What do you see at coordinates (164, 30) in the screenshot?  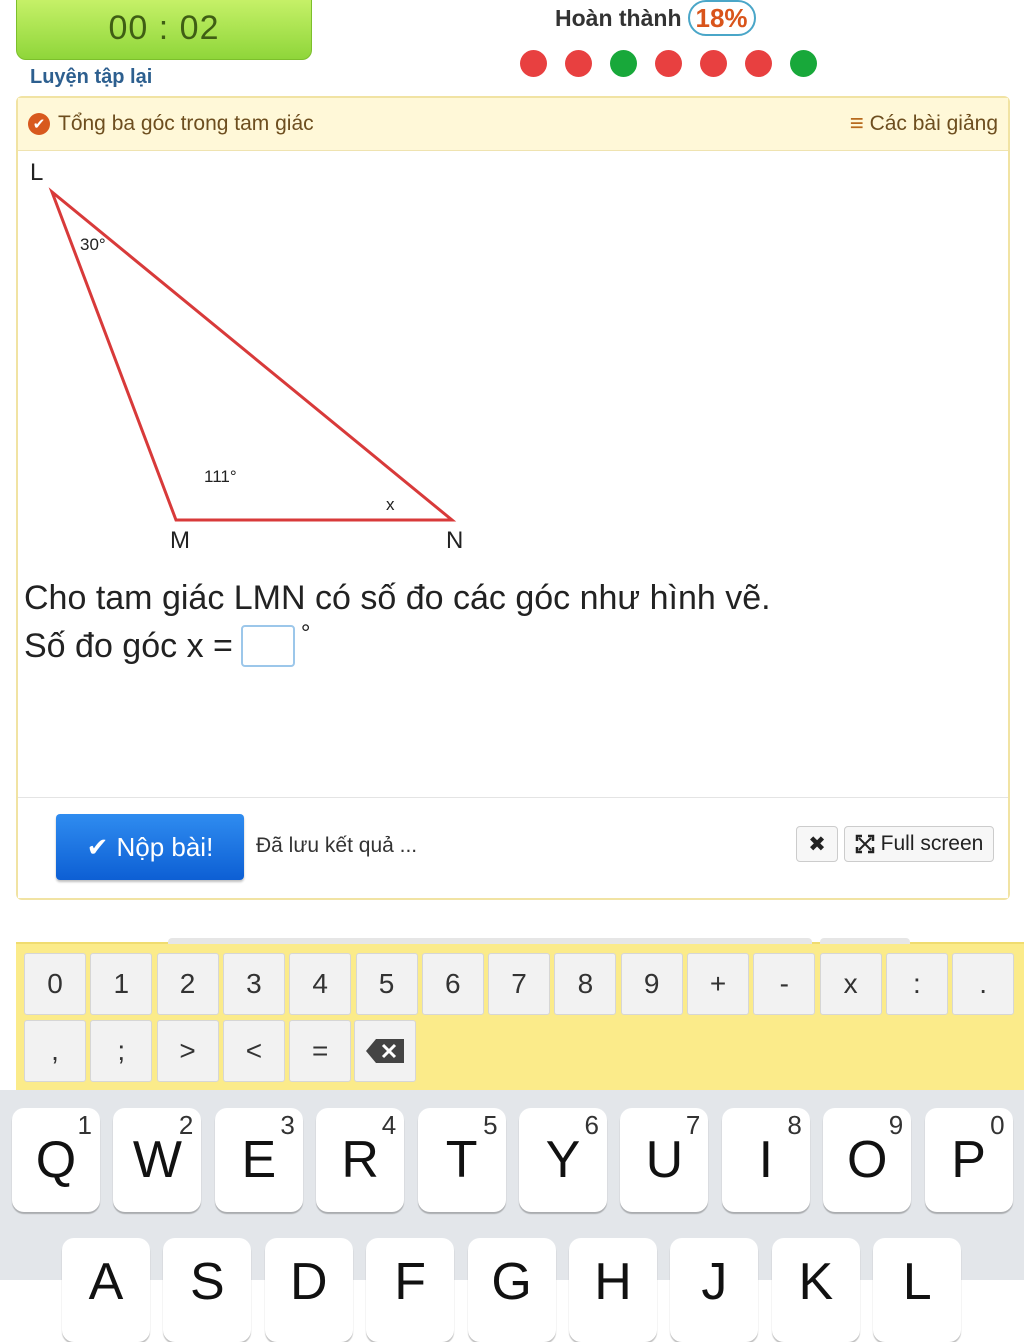 I see `timer-display: 00 : 02` at bounding box center [164, 30].